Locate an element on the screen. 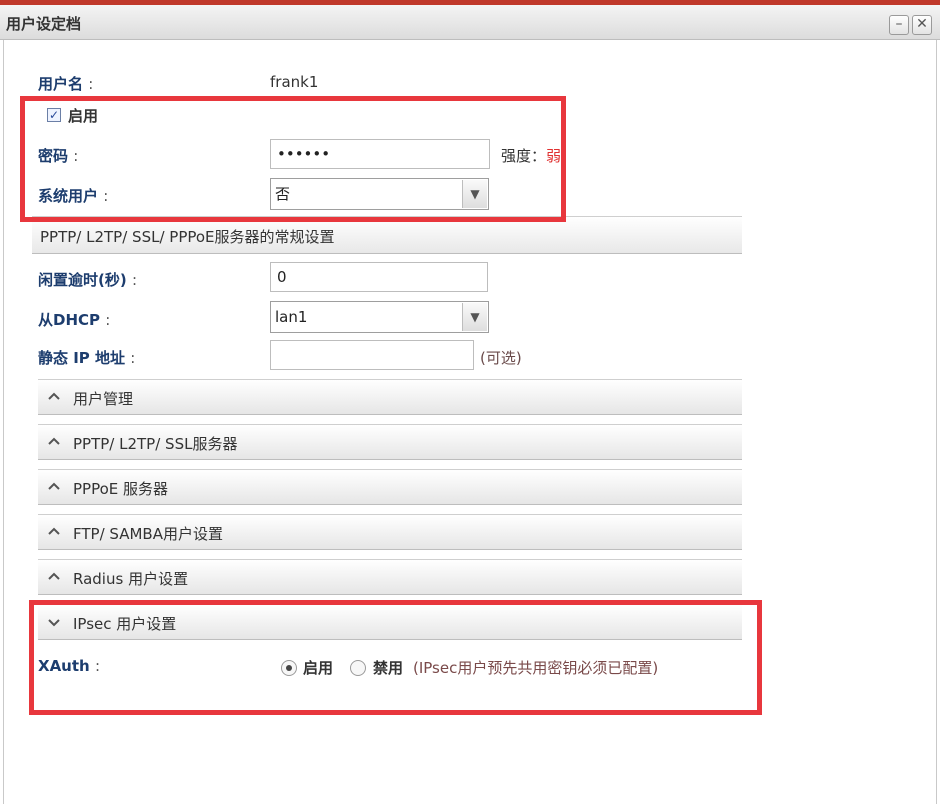 Image resolution: width=940 pixels, height=804 pixels. section-radius: Radius 用户设置 is located at coordinates (390, 577).